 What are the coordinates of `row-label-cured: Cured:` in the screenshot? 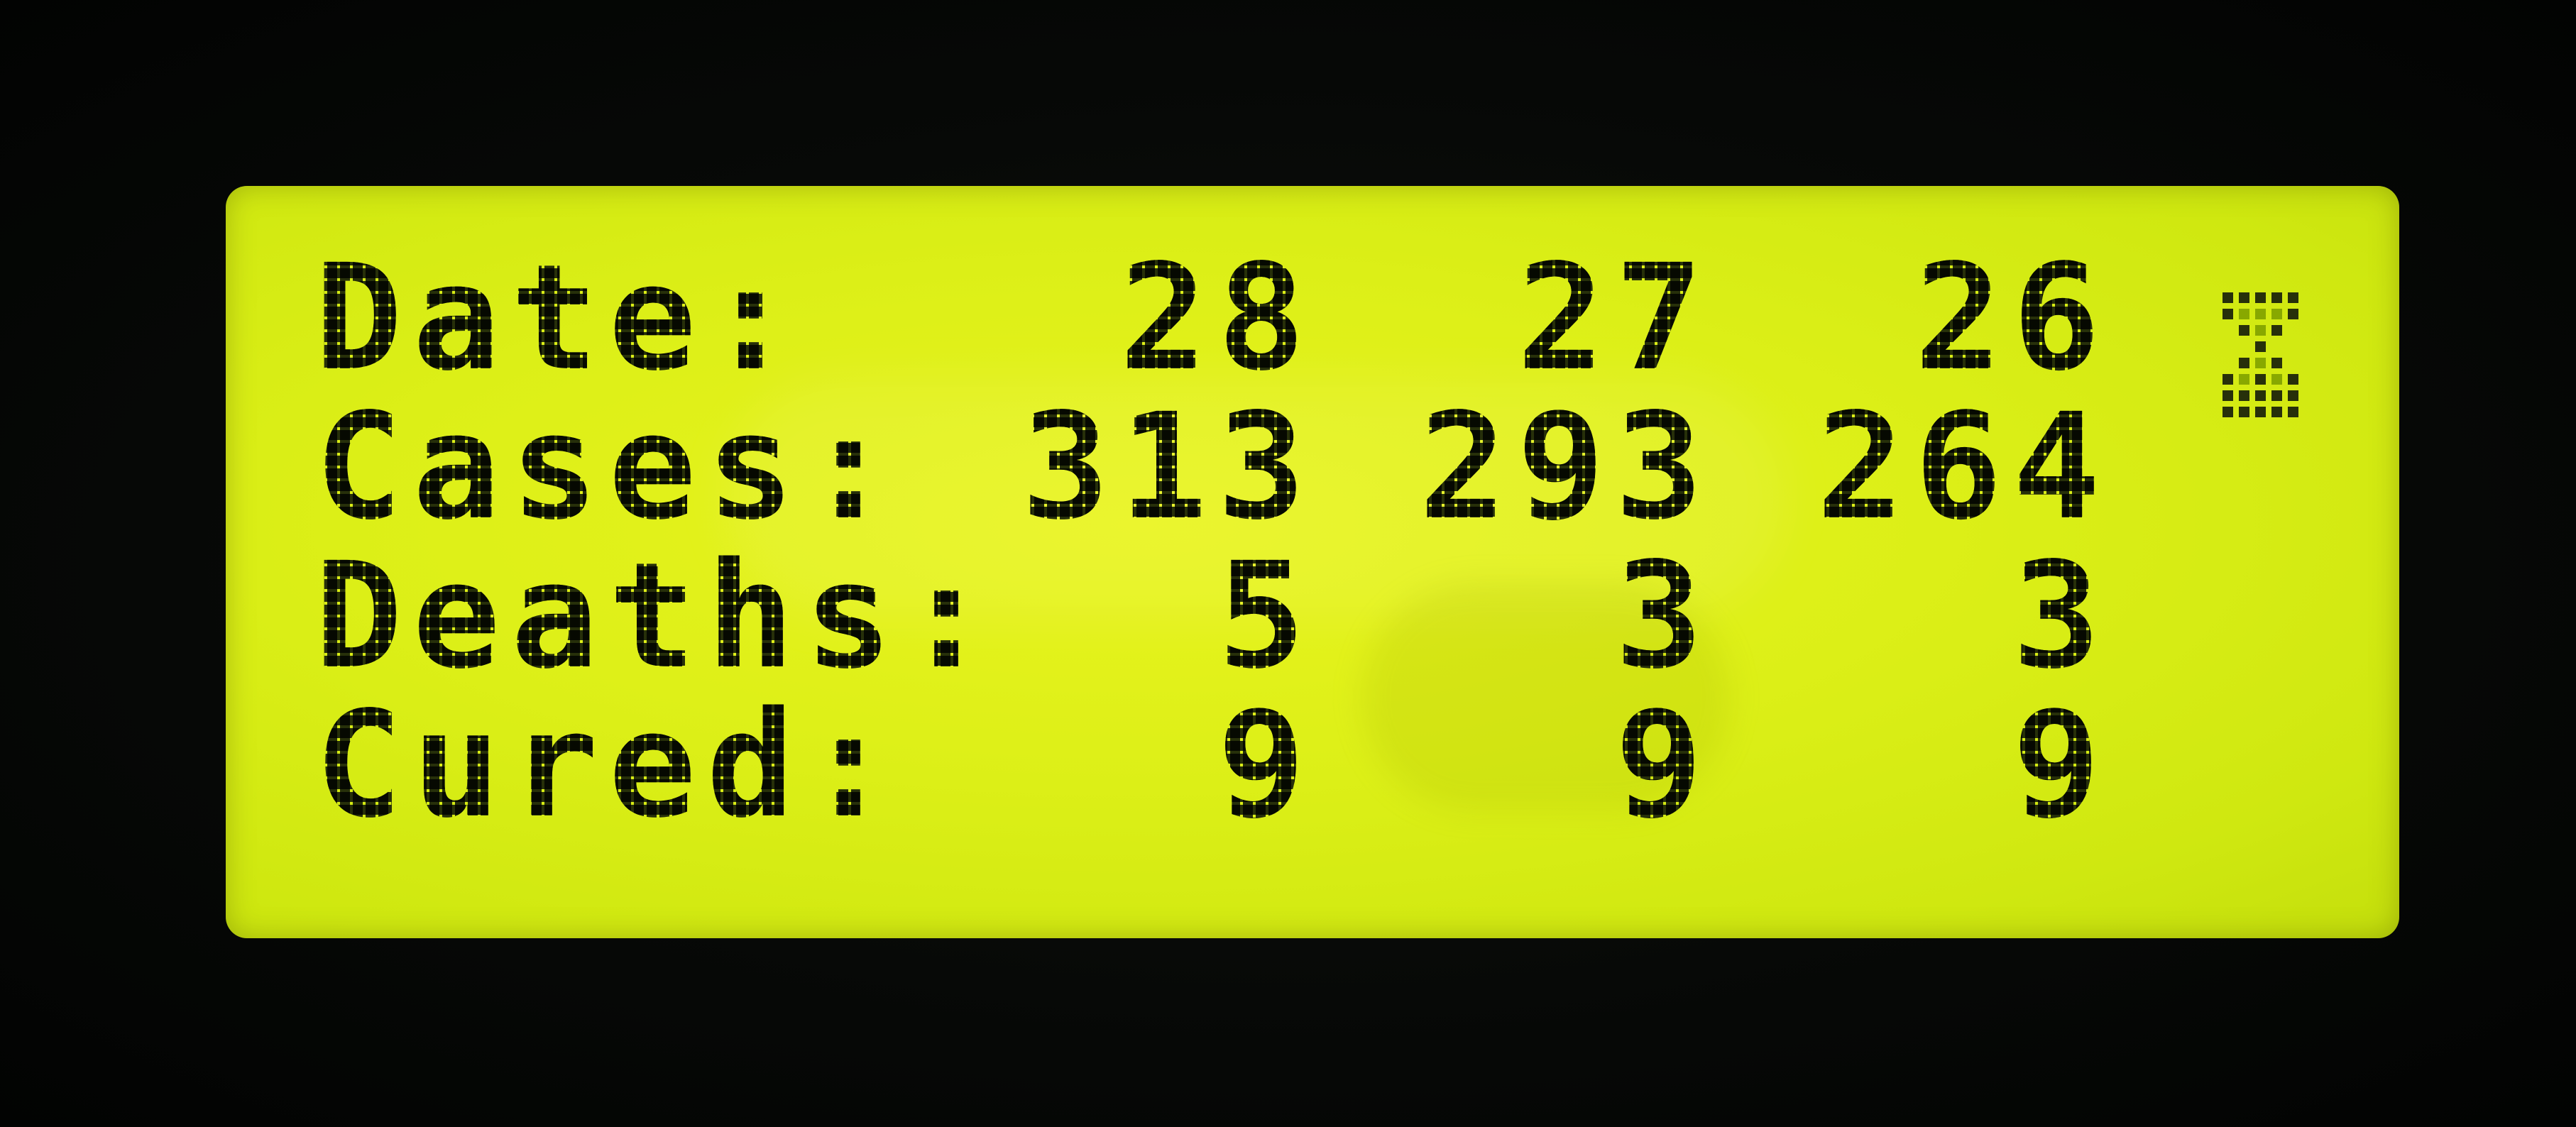 It's located at (608, 765).